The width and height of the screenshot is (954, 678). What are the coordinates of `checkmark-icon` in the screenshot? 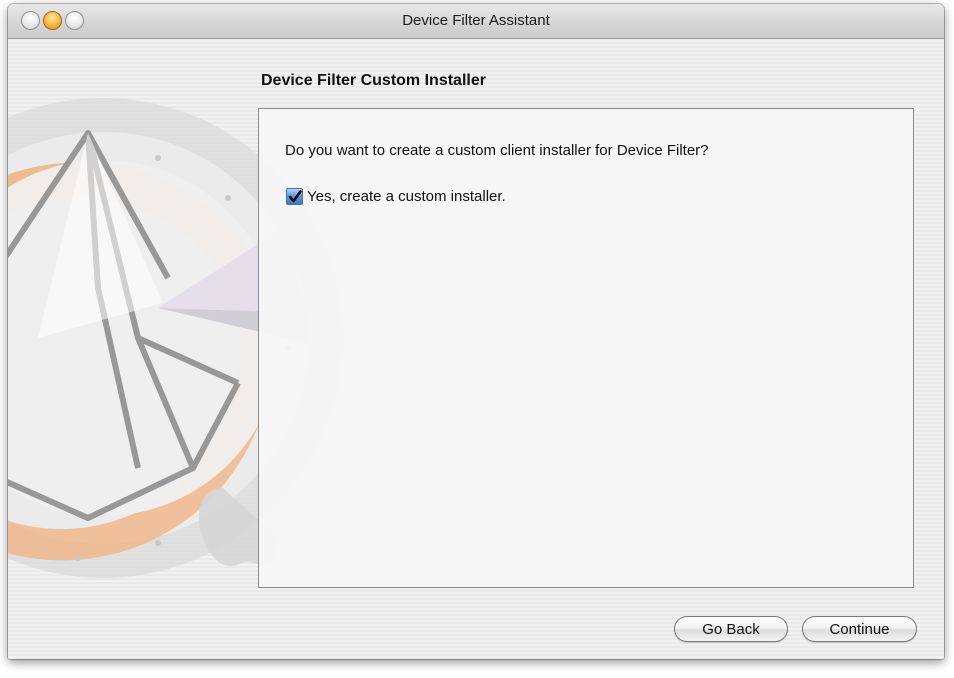 It's located at (295, 195).